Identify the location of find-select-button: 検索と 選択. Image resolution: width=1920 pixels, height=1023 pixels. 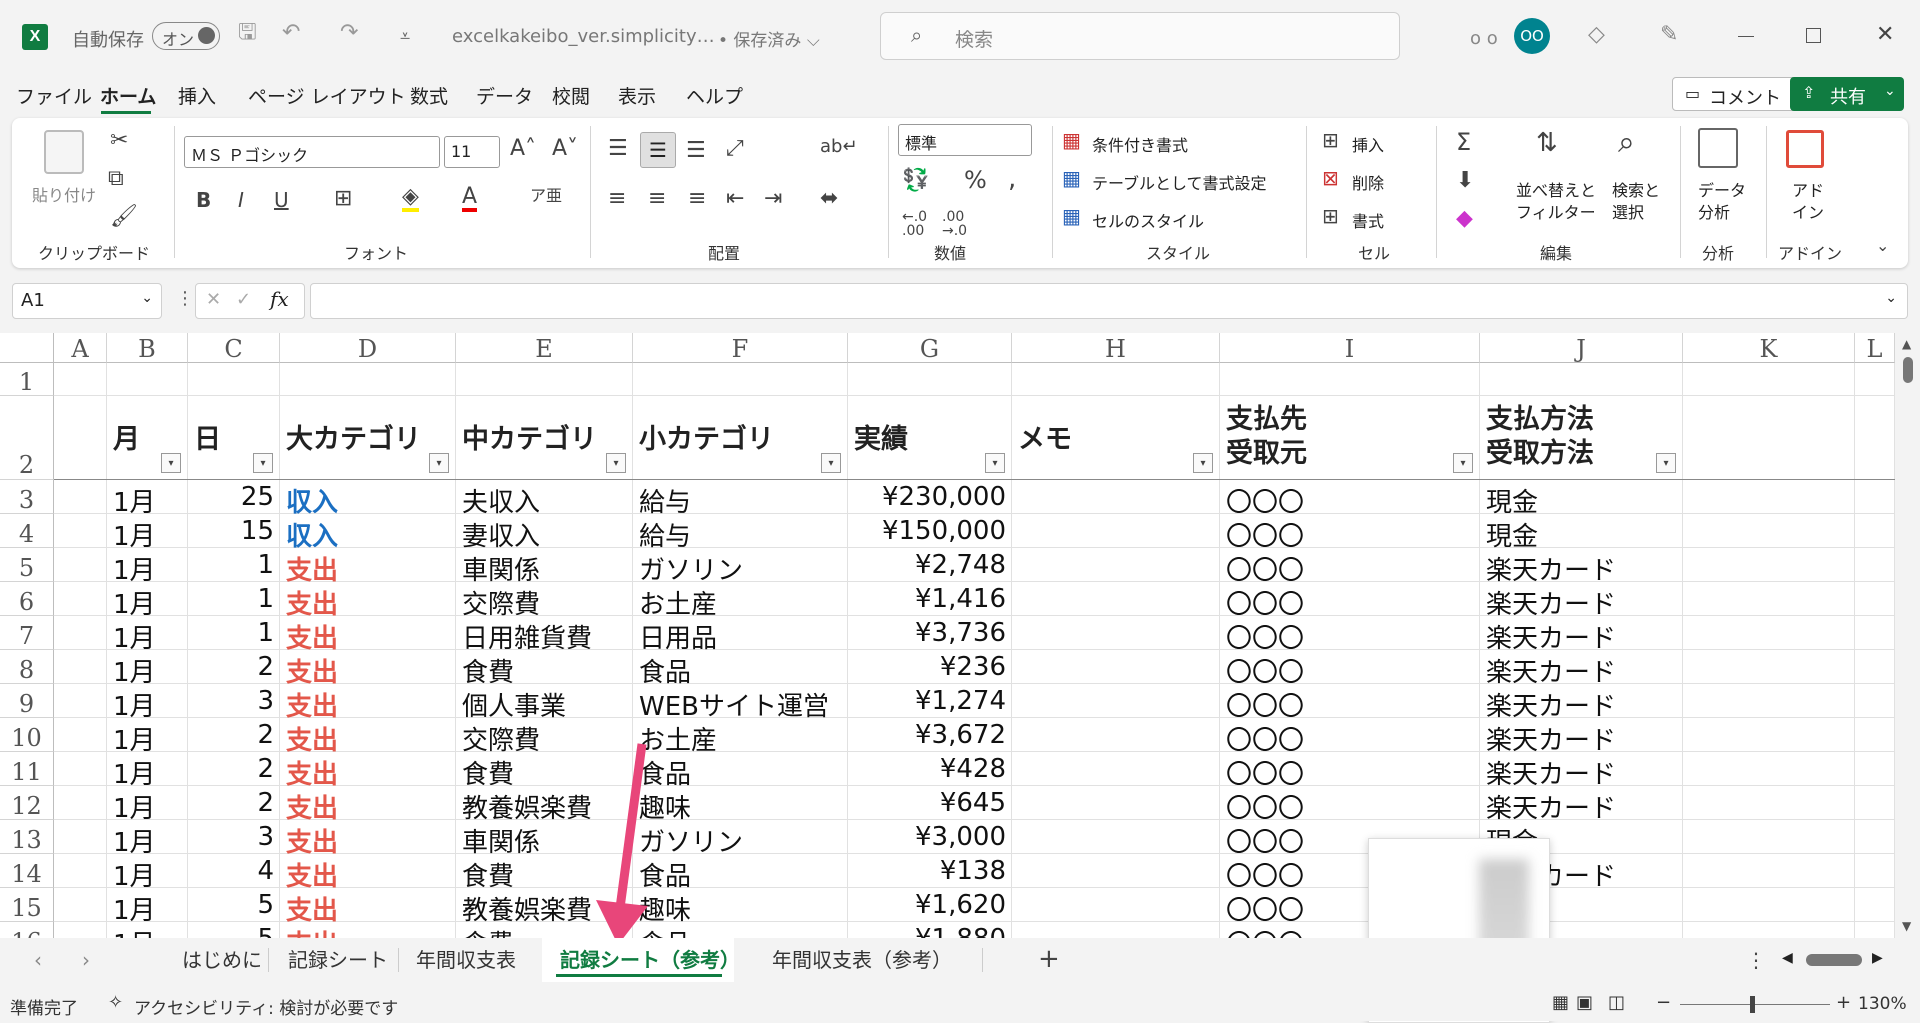
(1636, 202).